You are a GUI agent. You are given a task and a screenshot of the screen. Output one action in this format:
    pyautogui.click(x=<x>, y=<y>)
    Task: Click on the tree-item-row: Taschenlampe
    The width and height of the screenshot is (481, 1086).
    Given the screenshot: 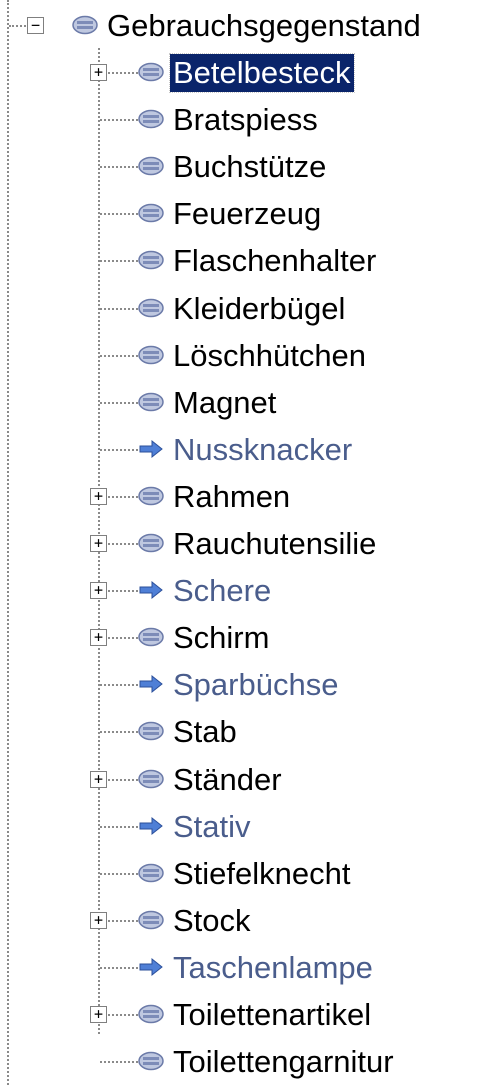 What is the action you would take?
    pyautogui.click(x=240, y=968)
    